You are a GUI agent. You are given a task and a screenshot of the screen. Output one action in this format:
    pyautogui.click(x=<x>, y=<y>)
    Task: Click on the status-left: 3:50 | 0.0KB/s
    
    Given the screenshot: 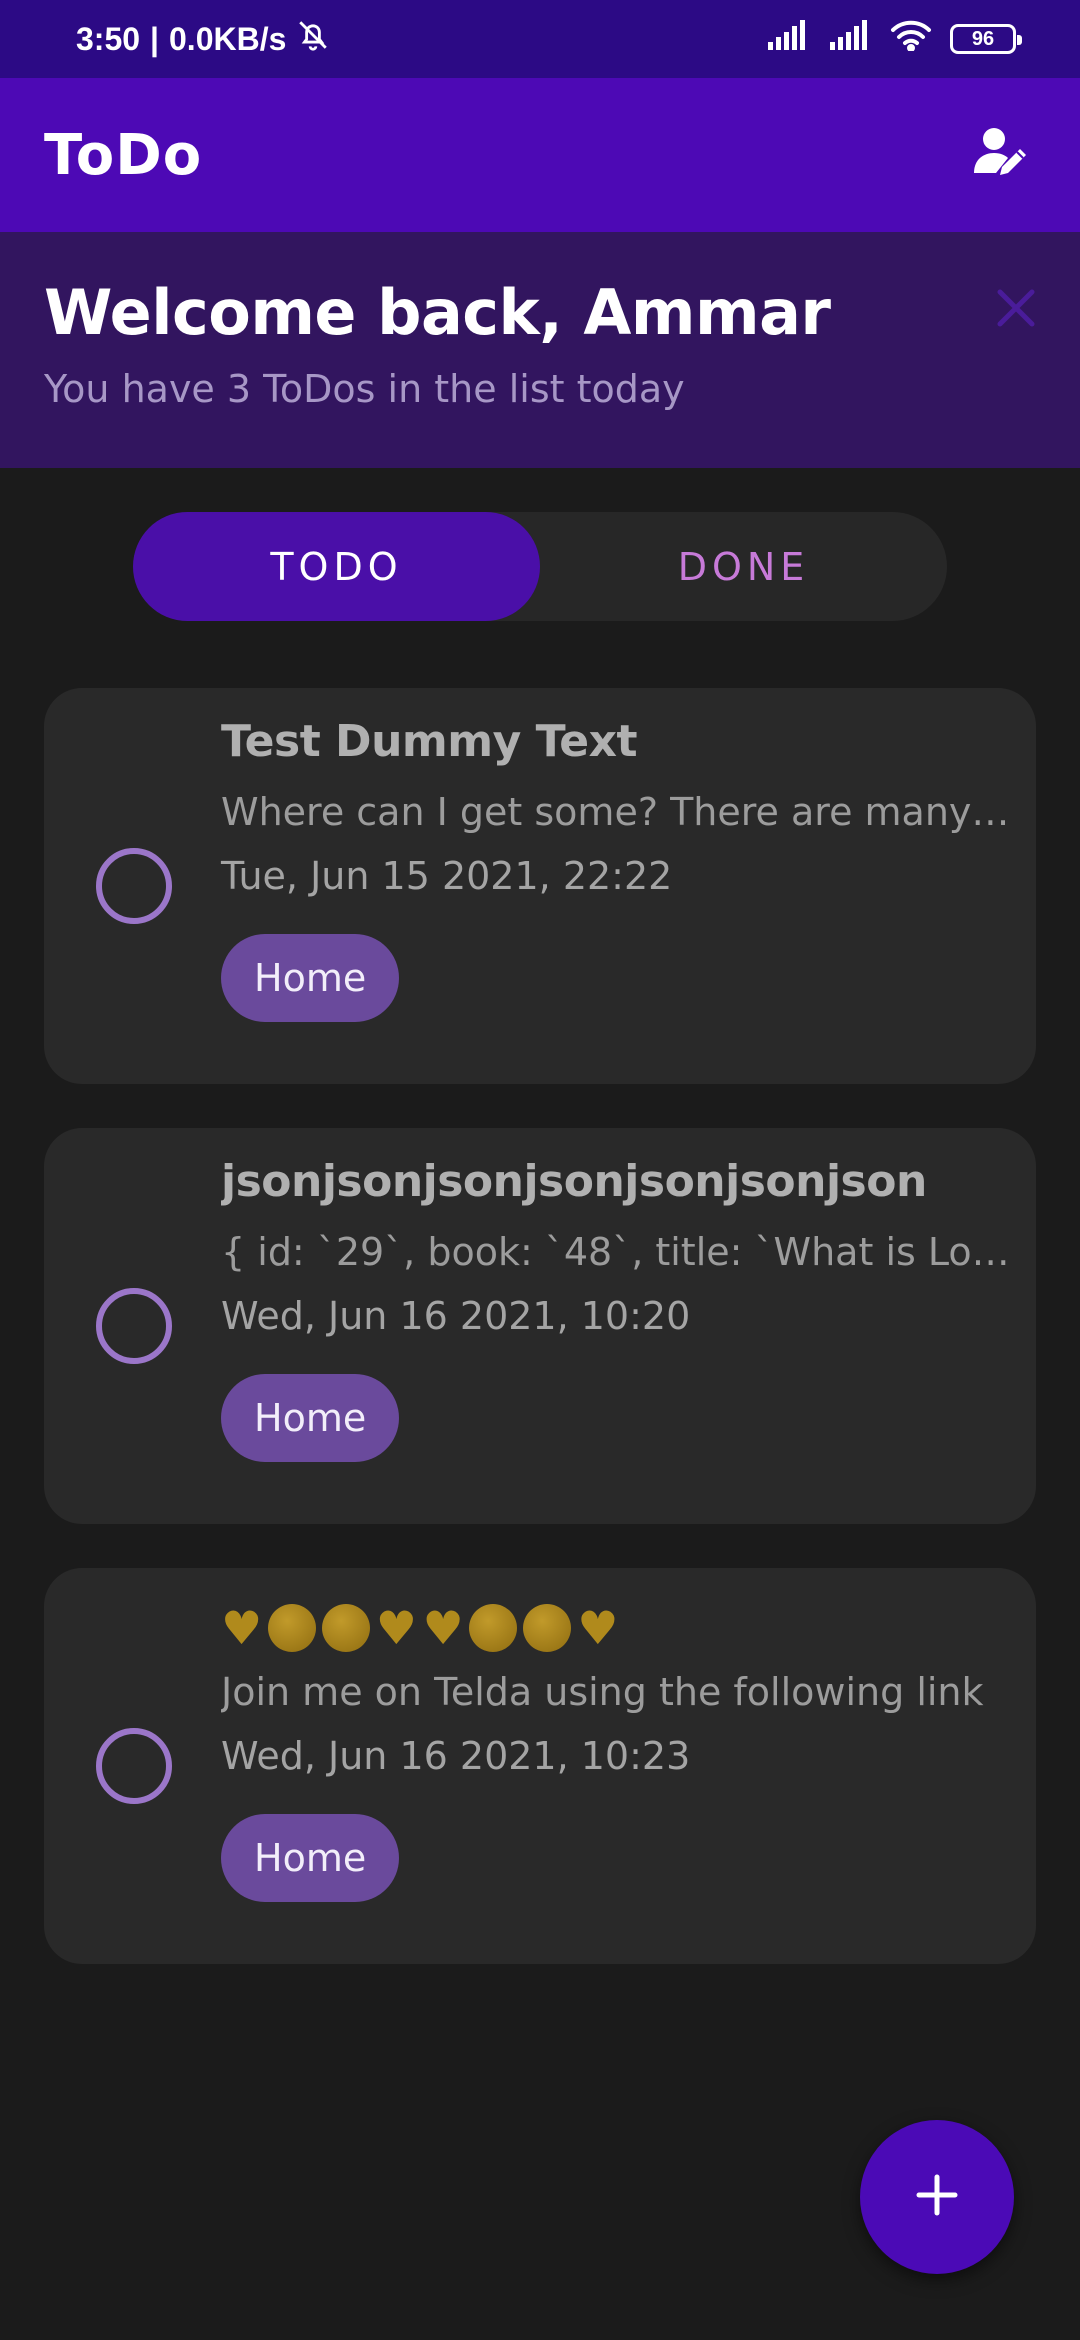 What is the action you would take?
    pyautogui.click(x=203, y=39)
    